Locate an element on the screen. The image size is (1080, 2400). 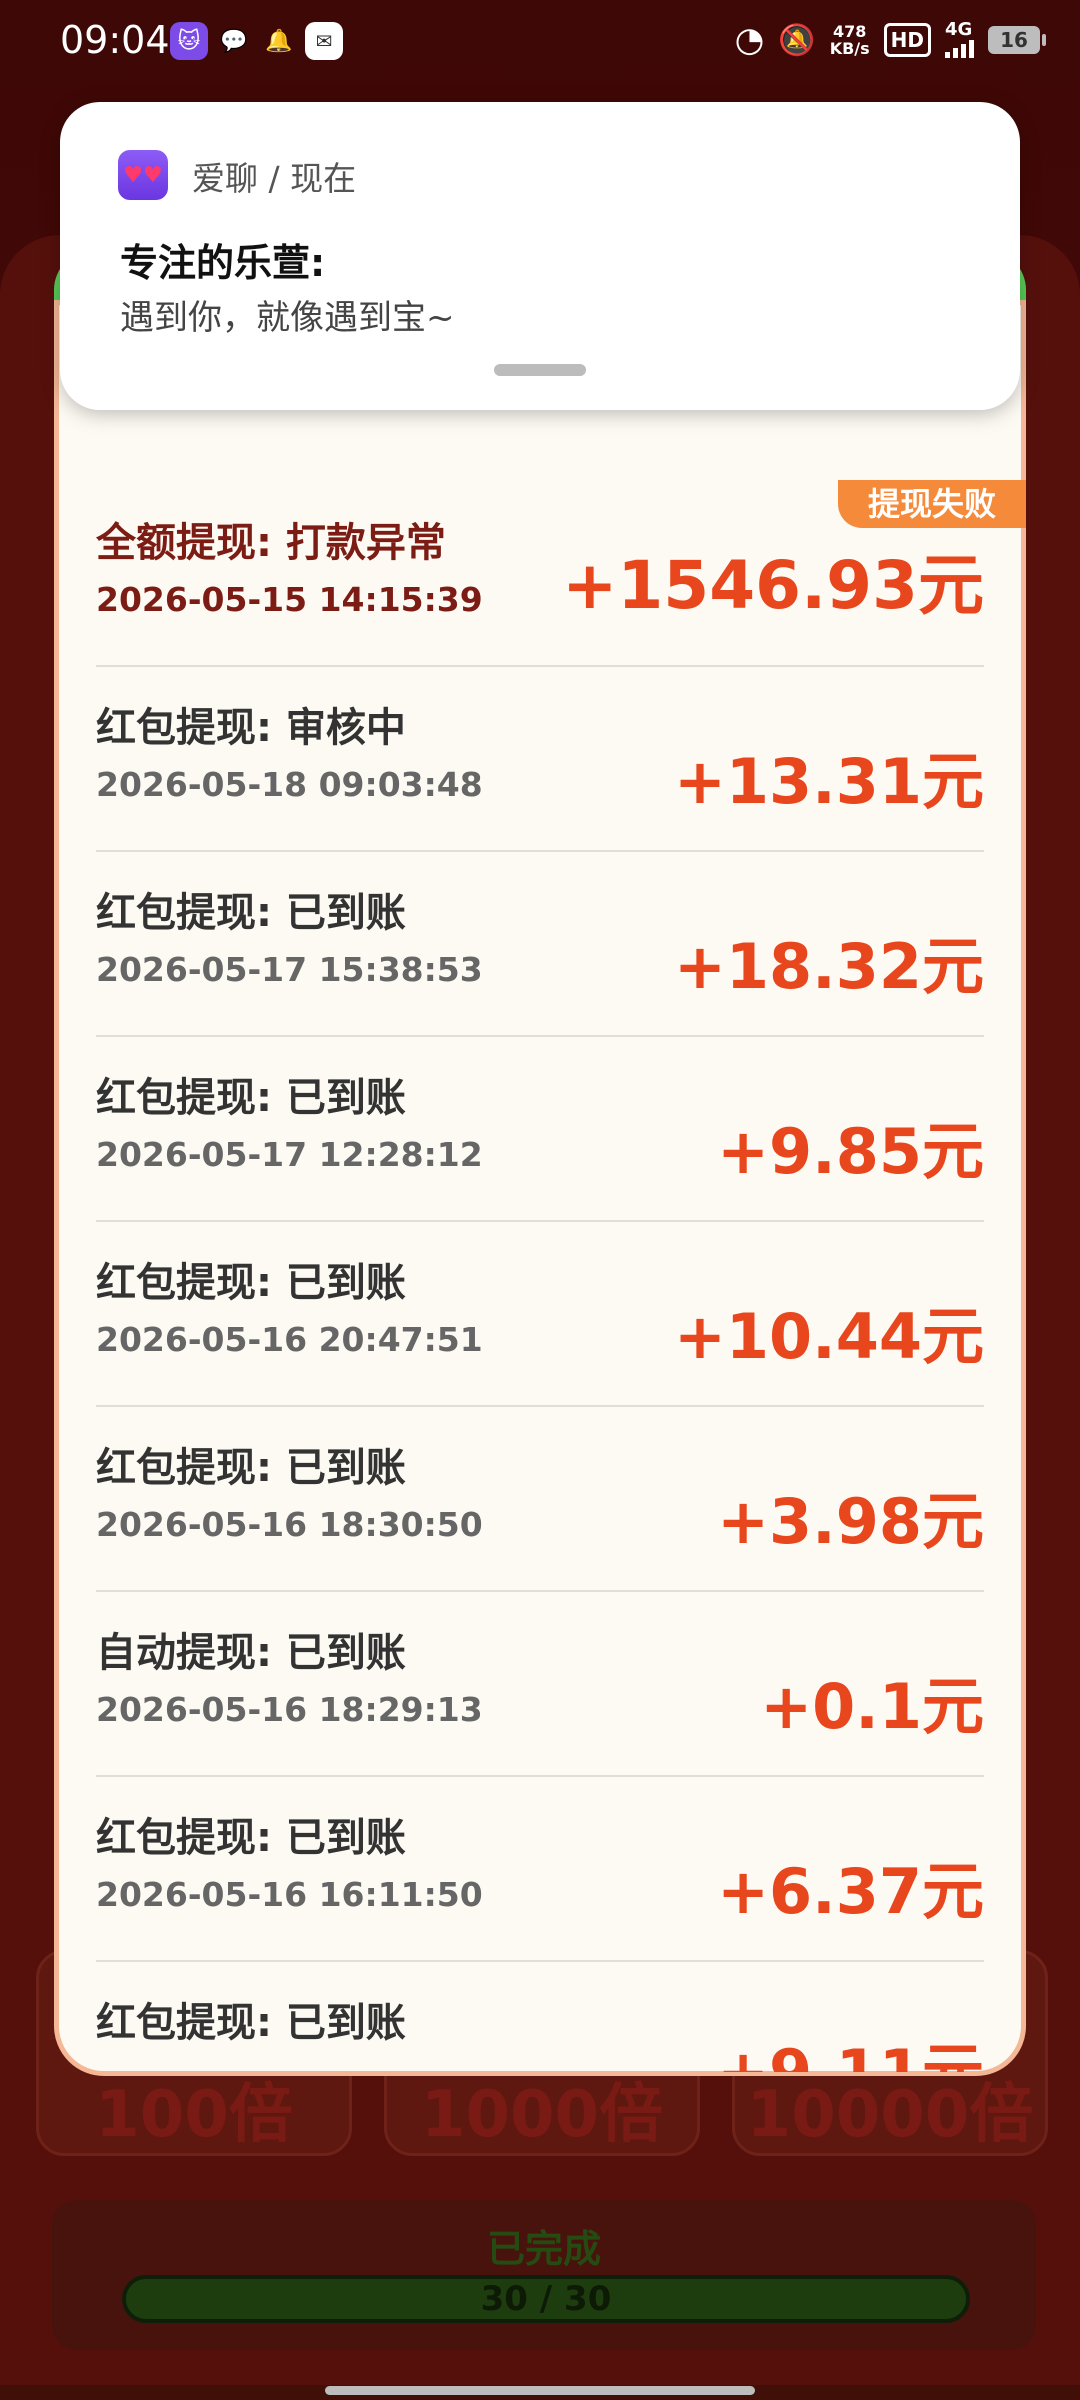
record-date: 2026-05-18 09:03:48 is located at coordinates (289, 784).